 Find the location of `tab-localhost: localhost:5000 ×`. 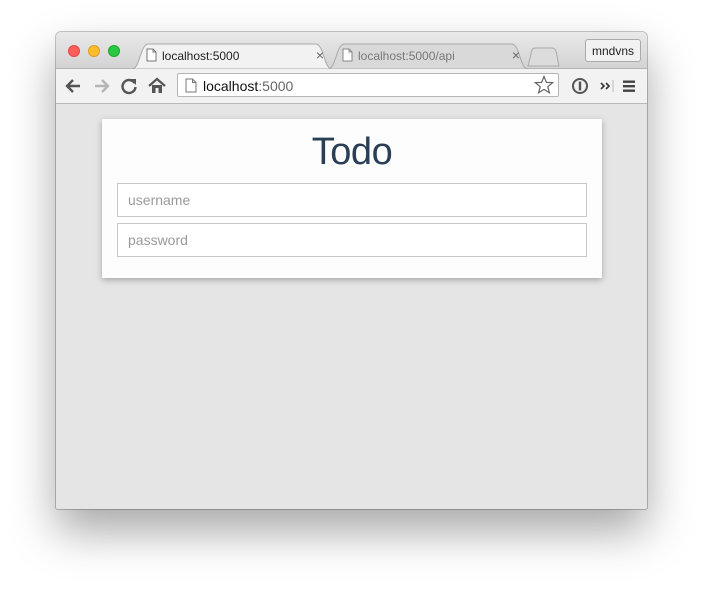

tab-localhost: localhost:5000 × is located at coordinates (232, 56).